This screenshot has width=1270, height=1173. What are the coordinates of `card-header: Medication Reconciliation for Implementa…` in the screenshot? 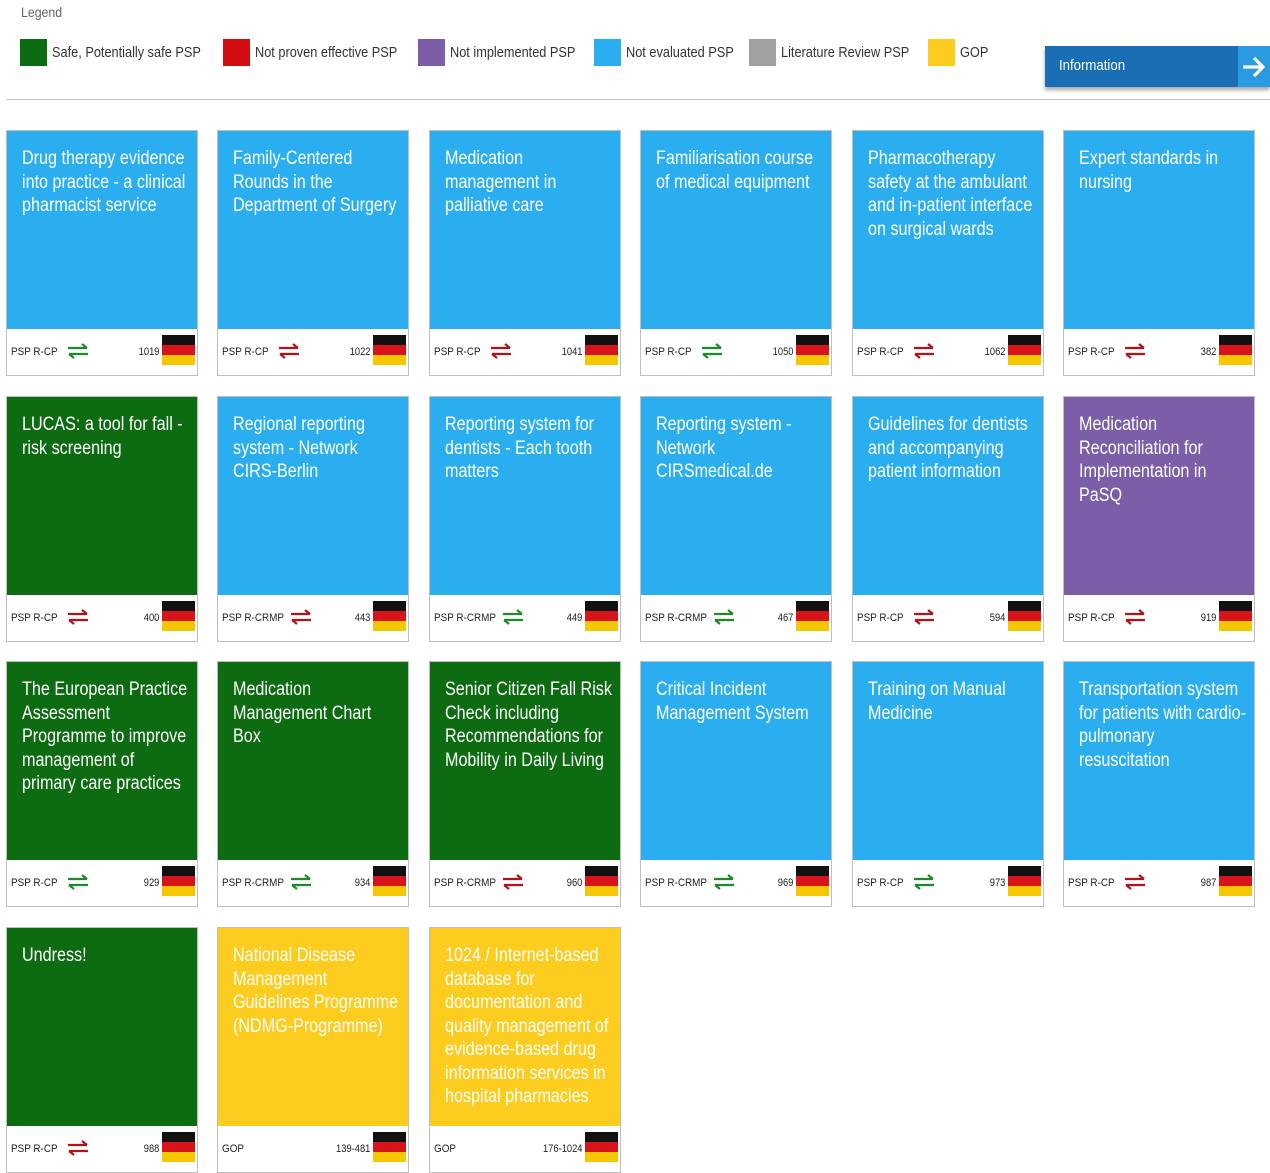 It's located at (1159, 496).